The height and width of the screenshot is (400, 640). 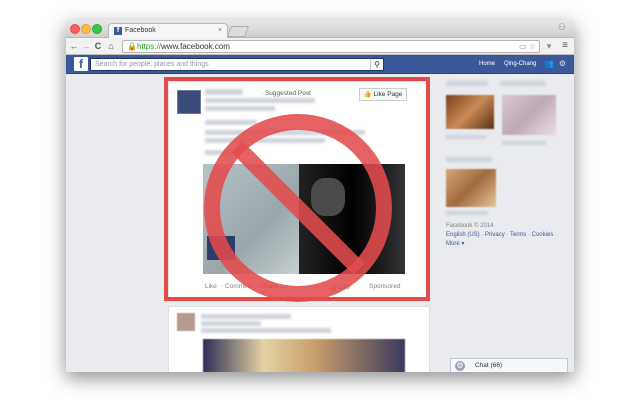 What do you see at coordinates (74, 46) in the screenshot?
I see `back-button: ←` at bounding box center [74, 46].